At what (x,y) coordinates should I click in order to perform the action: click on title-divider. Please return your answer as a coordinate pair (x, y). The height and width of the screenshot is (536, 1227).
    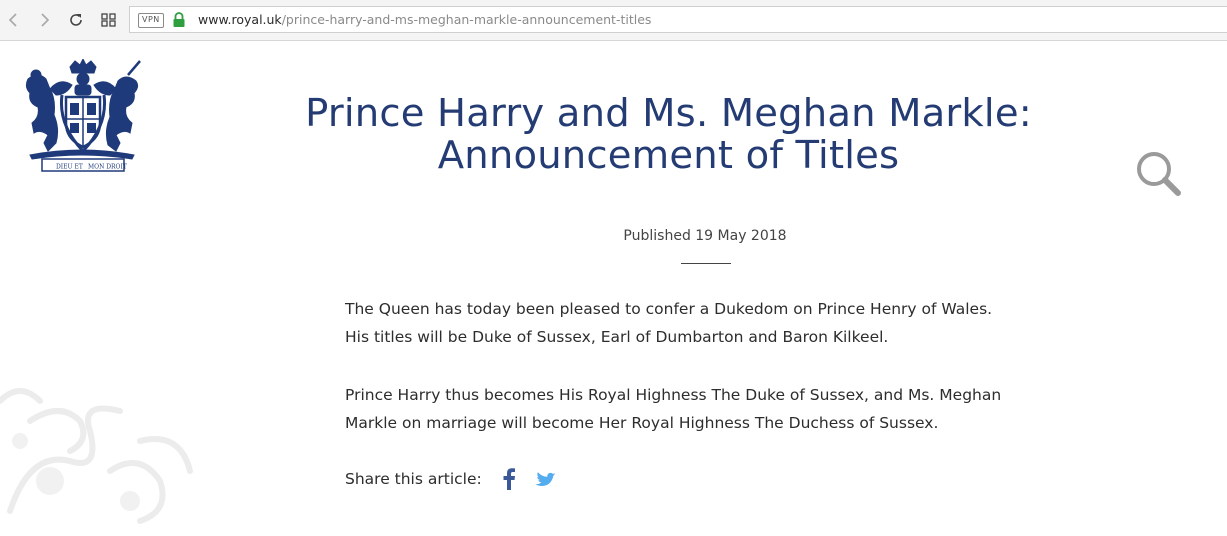
    Looking at the image, I should click on (706, 263).